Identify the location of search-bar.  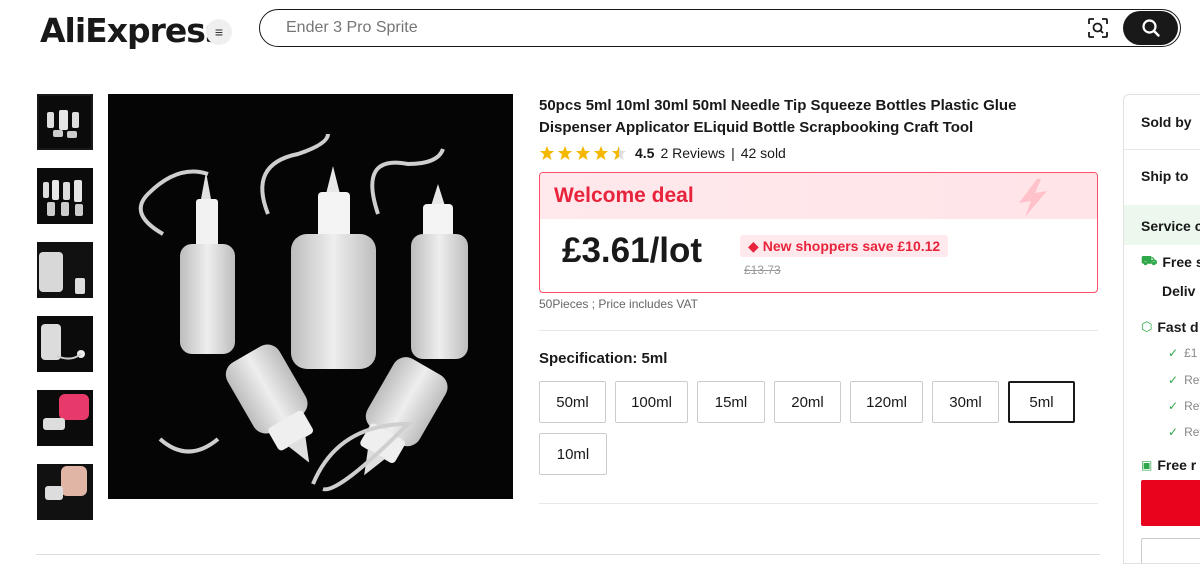
(720, 28).